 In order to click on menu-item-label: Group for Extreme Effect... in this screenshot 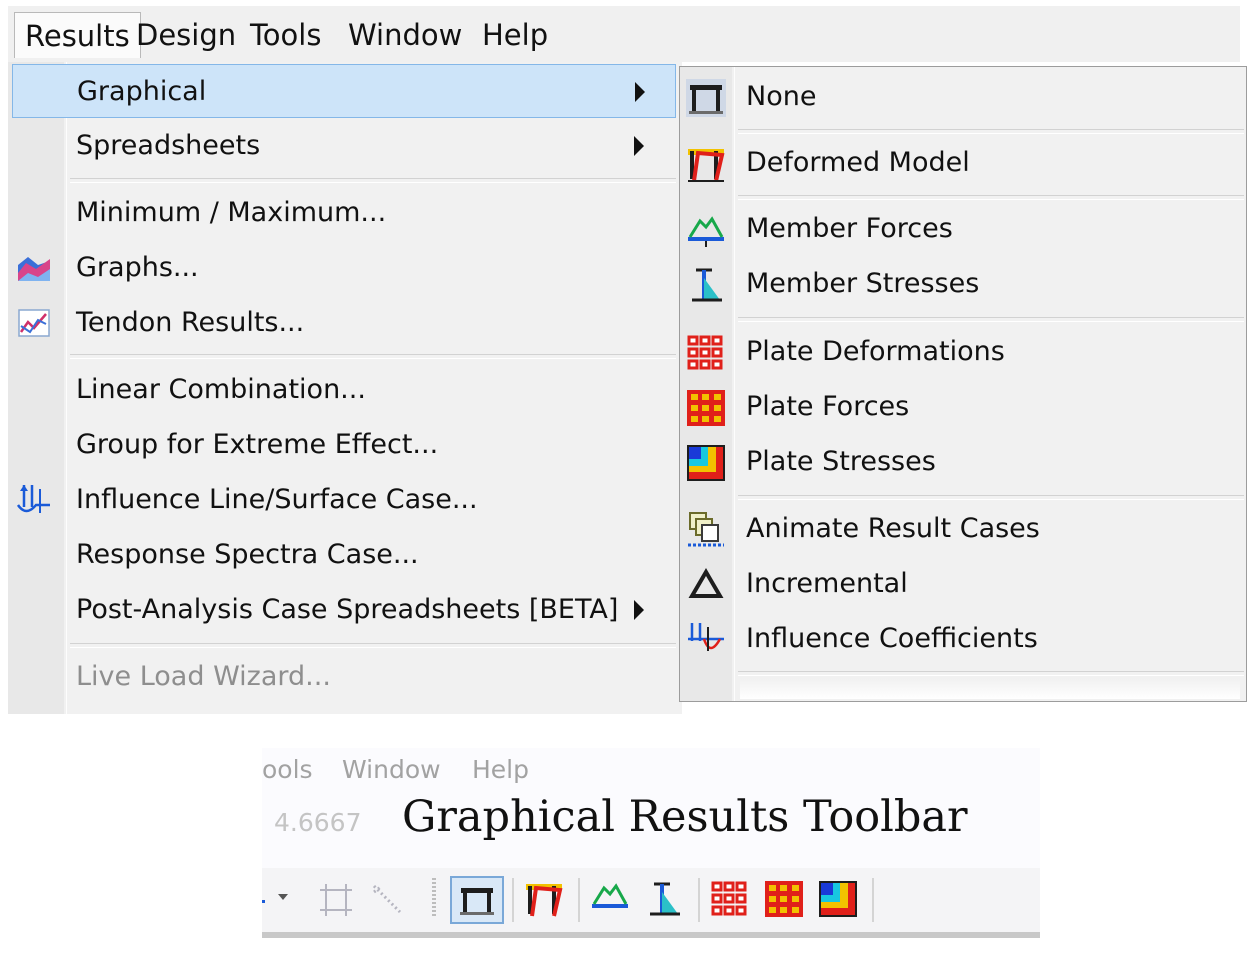, I will do `click(257, 444)`.